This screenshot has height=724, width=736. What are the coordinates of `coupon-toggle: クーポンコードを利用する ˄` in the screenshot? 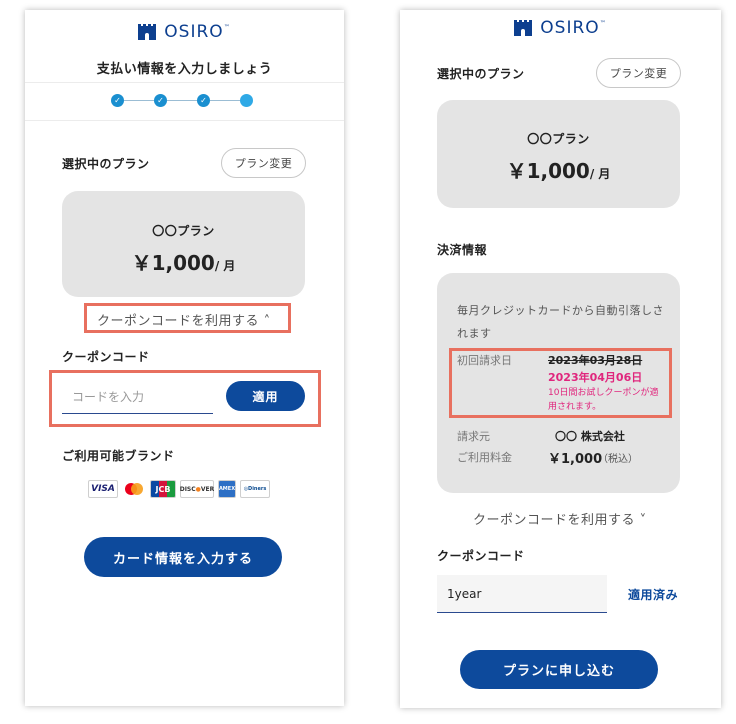 It's located at (184, 319).